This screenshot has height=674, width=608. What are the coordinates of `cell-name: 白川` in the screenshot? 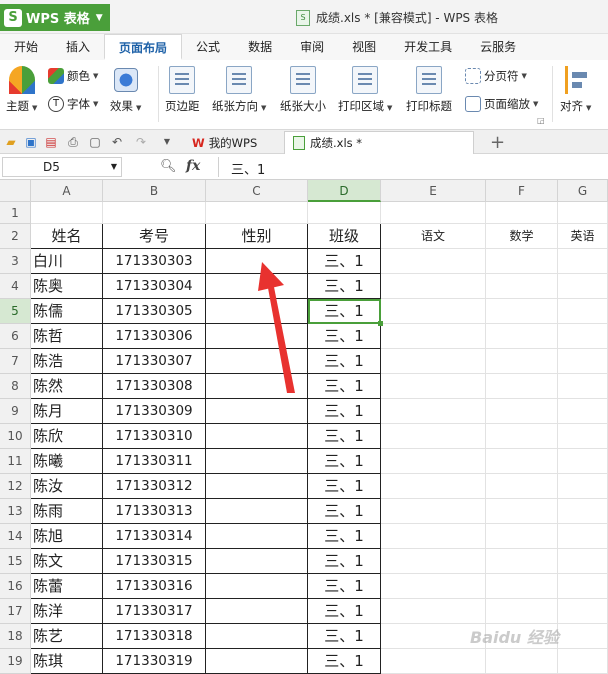 It's located at (67, 261).